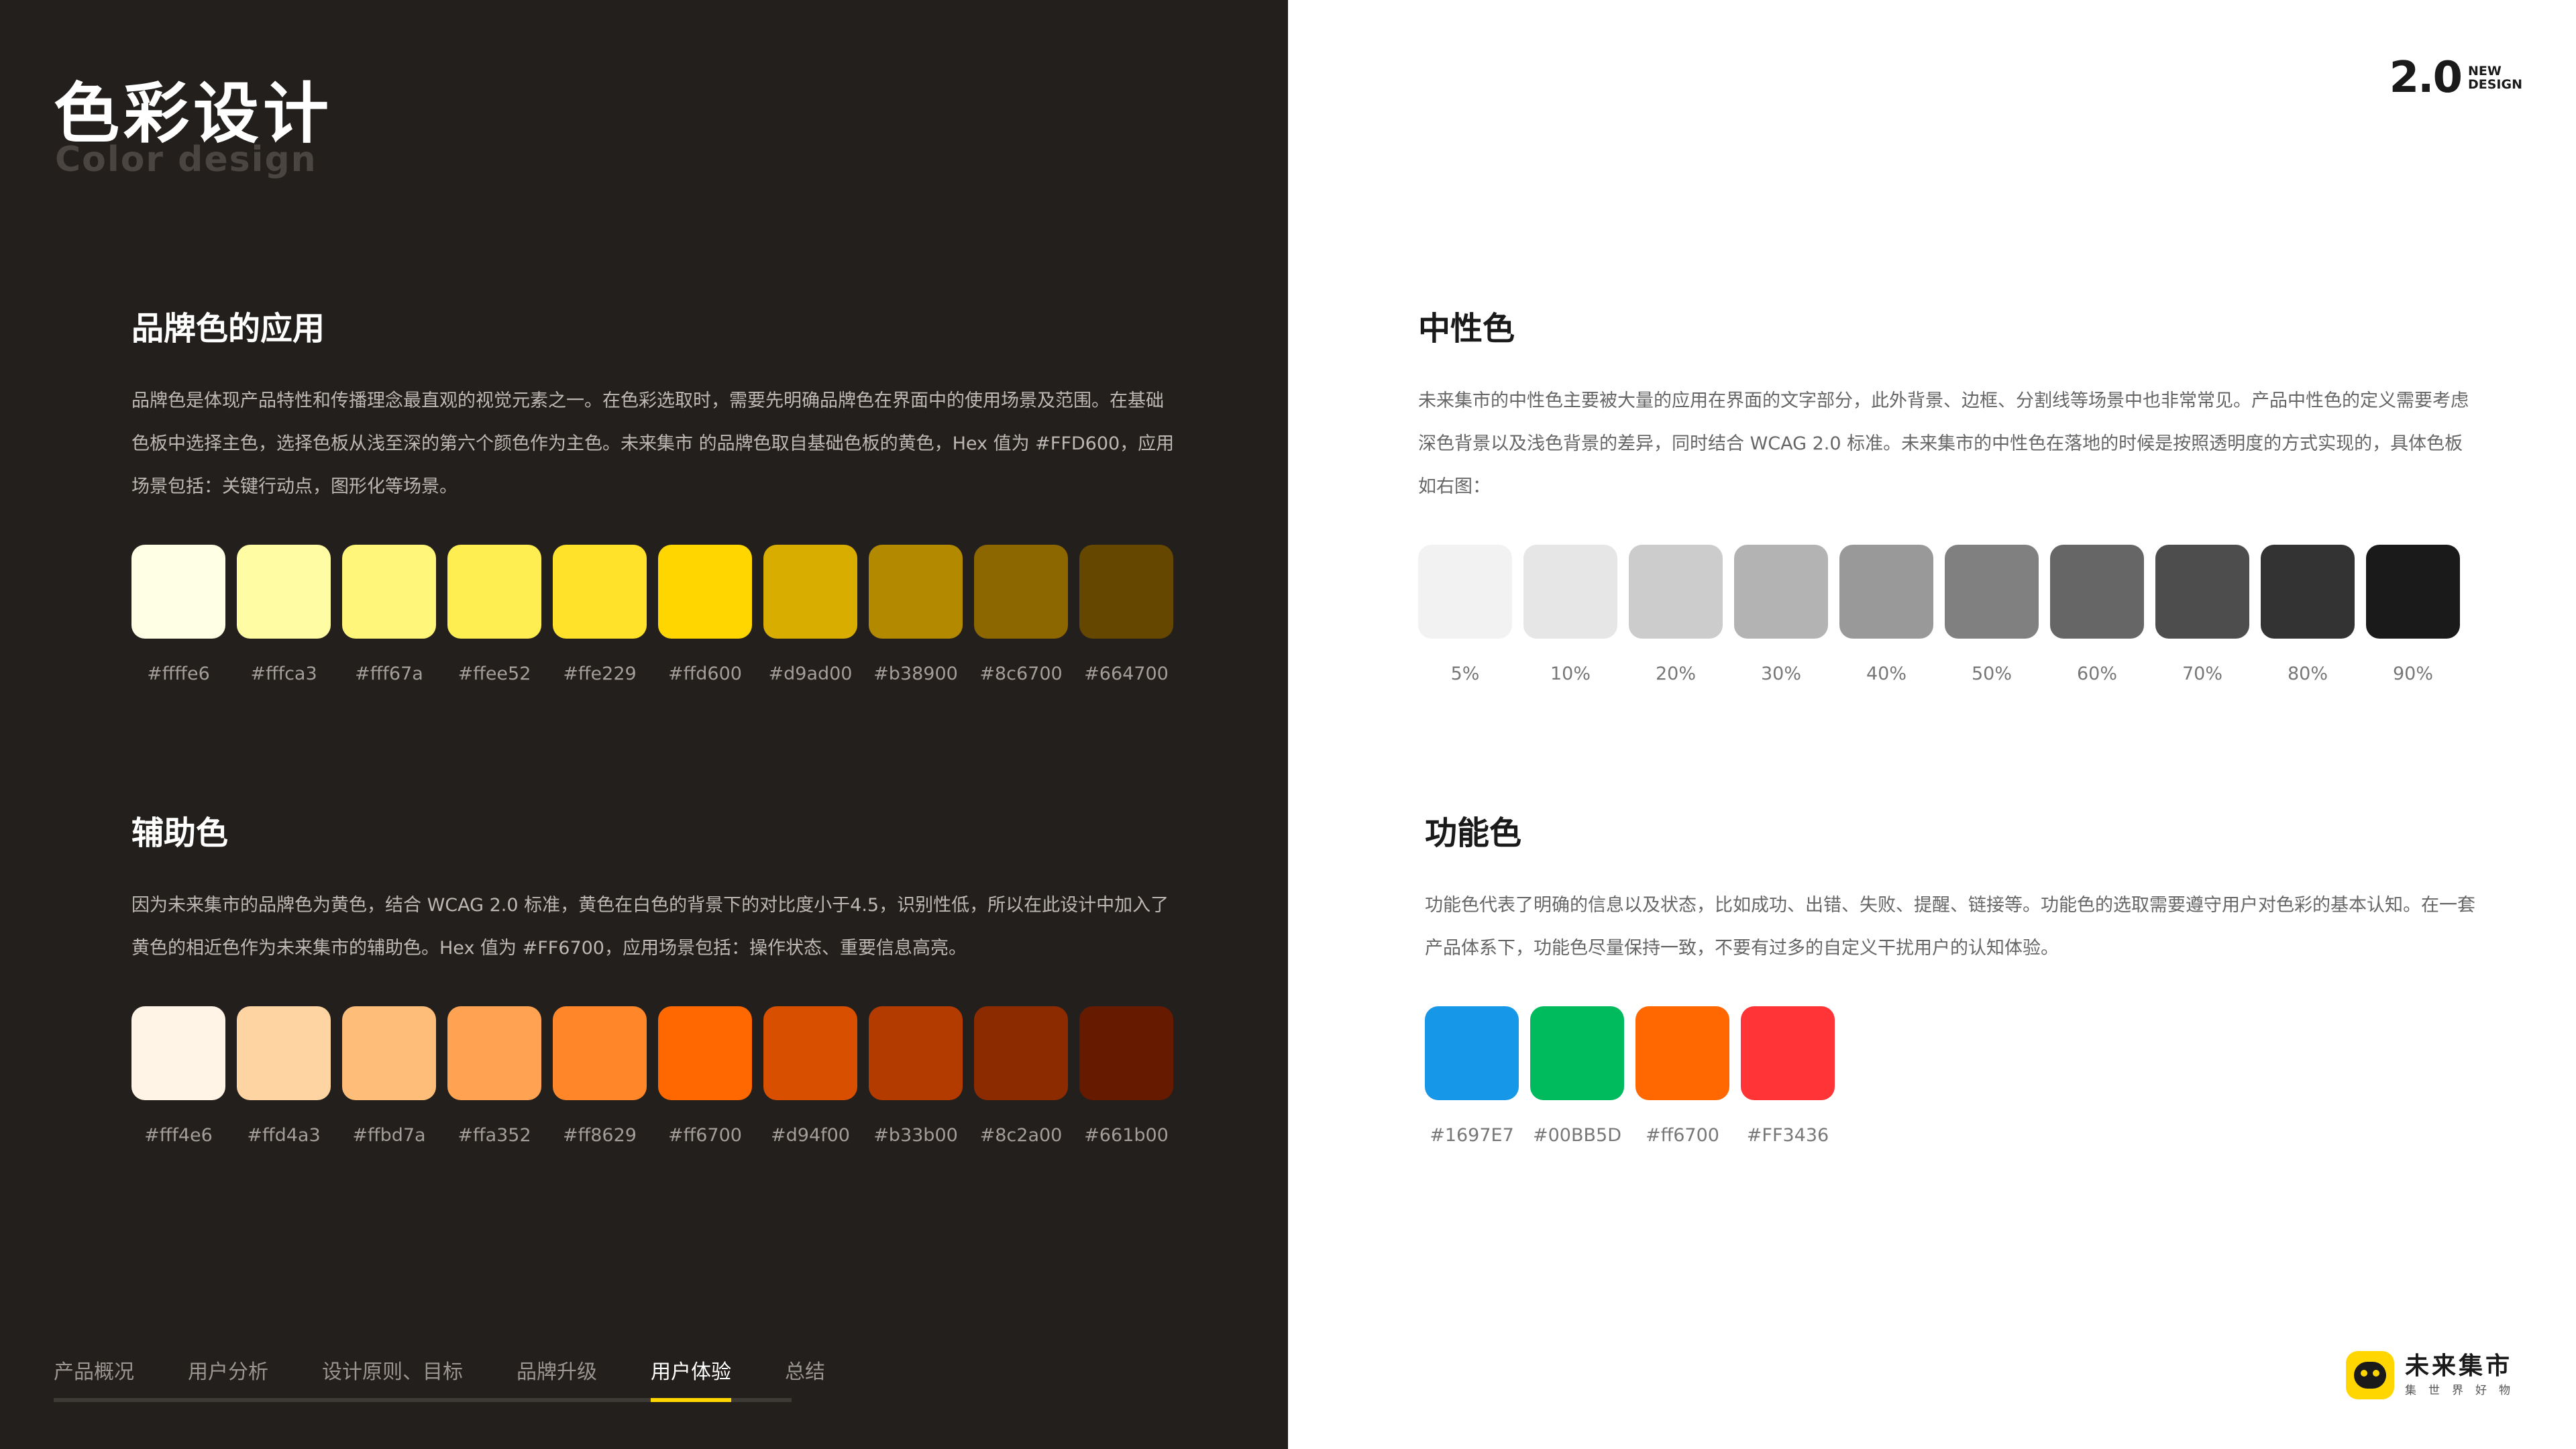 The height and width of the screenshot is (1449, 2576). I want to click on swatch-label: 10%, so click(1570, 673).